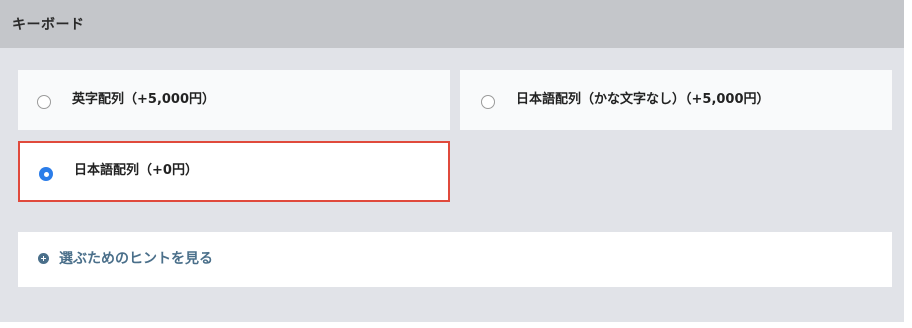 The height and width of the screenshot is (328, 912). What do you see at coordinates (144, 99) in the screenshot?
I see `option-label: 英字配列（+5,000円）` at bounding box center [144, 99].